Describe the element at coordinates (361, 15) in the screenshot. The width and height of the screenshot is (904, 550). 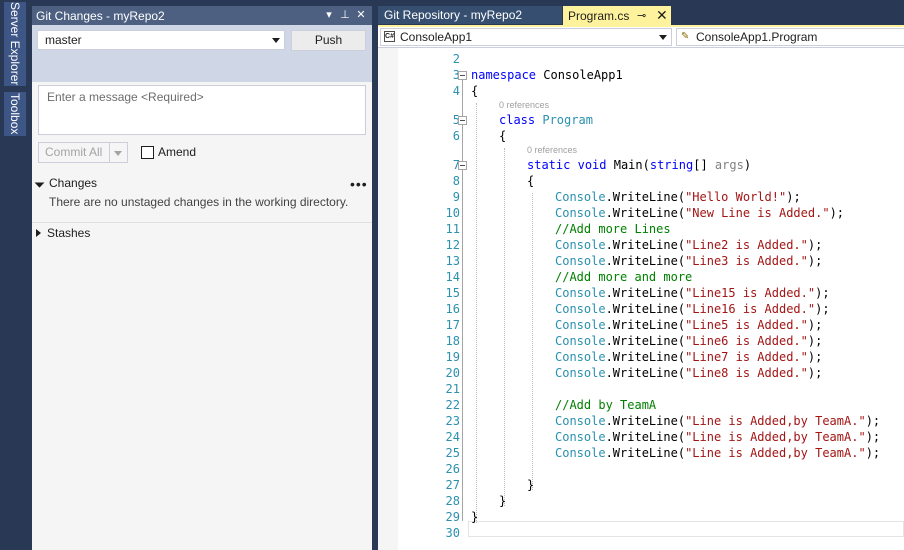
I see `close-icon: ✕` at that location.